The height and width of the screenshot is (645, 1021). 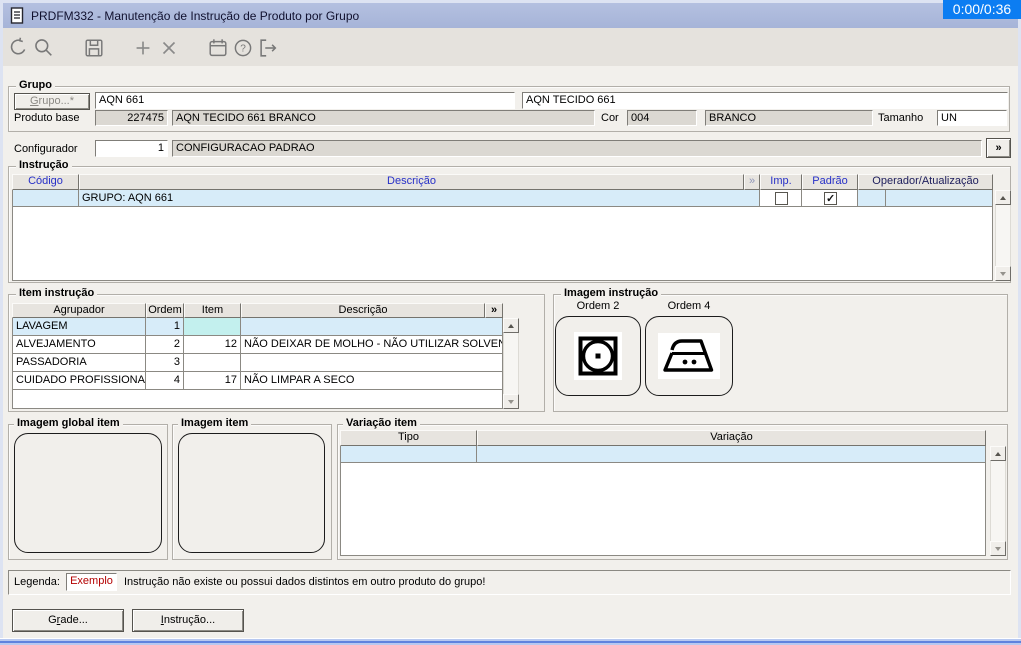 I want to click on produto-base-code-field: 227475, so click(x=131, y=118).